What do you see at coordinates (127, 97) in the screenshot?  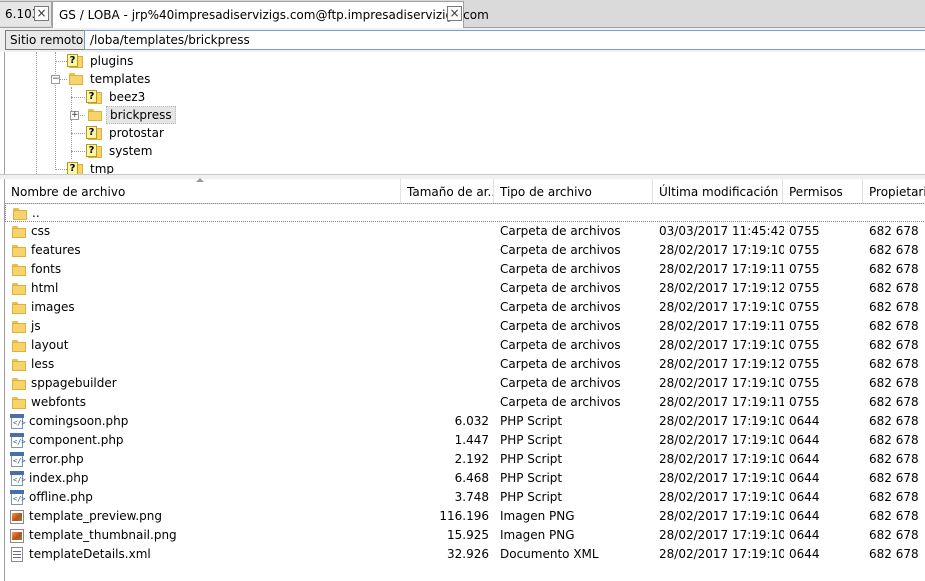 I see `tree-item-label: beez3` at bounding box center [127, 97].